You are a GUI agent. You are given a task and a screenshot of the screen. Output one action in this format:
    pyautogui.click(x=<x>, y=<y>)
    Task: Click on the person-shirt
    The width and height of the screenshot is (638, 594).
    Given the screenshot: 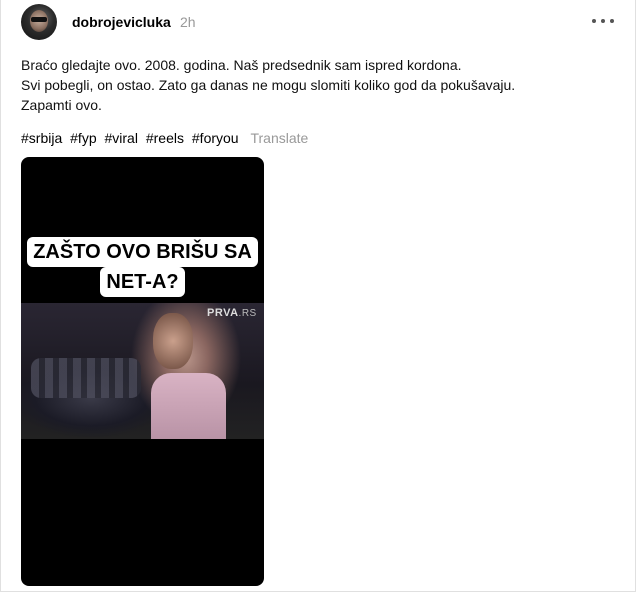 What is the action you would take?
    pyautogui.click(x=188, y=406)
    